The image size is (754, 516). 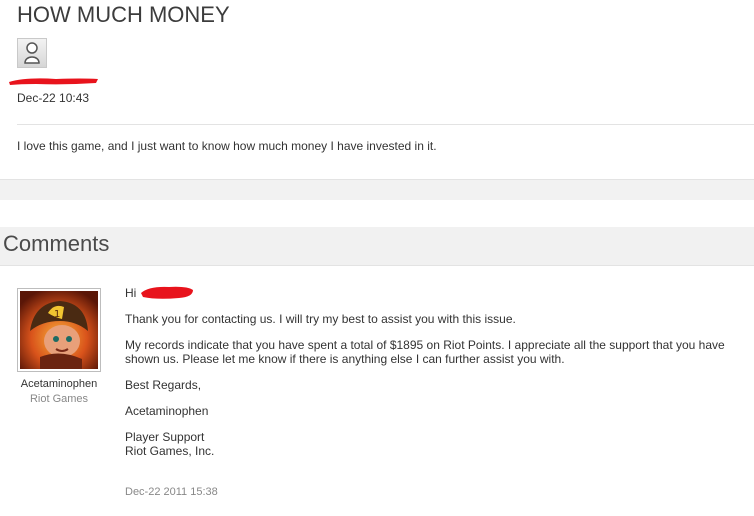 What do you see at coordinates (170, 451) in the screenshot?
I see `signature-line: Riot Games, Inc.` at bounding box center [170, 451].